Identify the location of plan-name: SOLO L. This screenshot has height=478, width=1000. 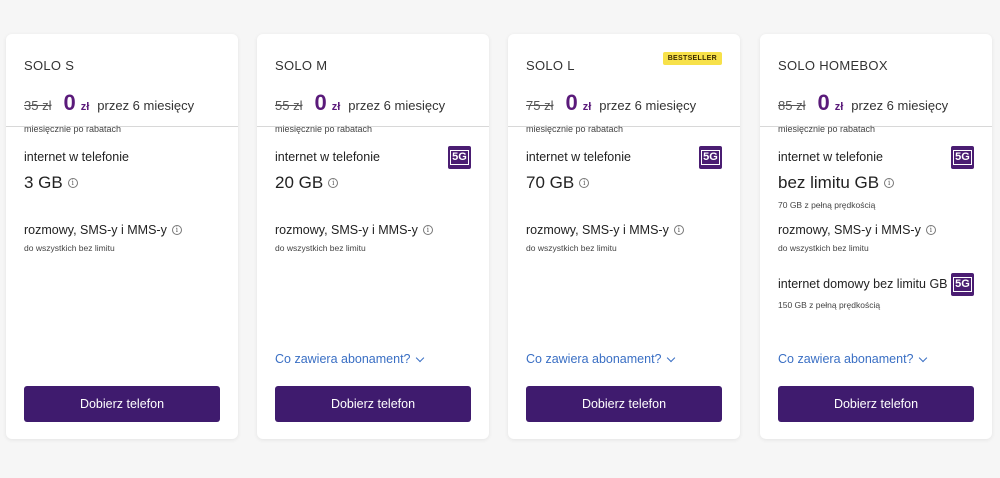
(550, 65).